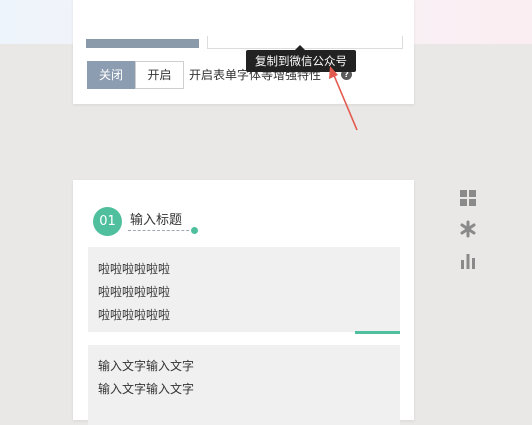 This screenshot has width=532, height=425. What do you see at coordinates (159, 75) in the screenshot?
I see `toggle-on-button: 开启` at bounding box center [159, 75].